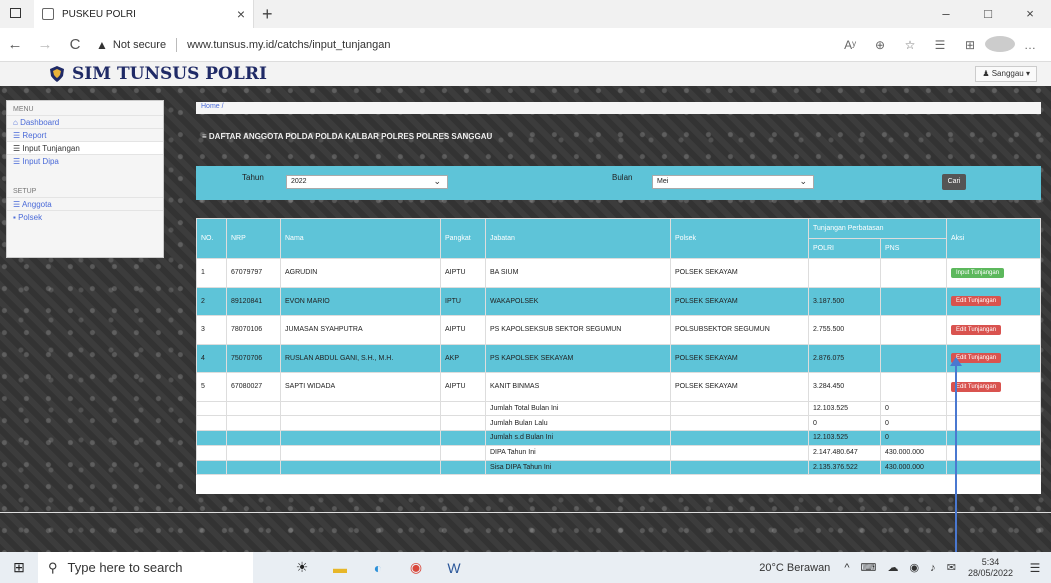 Image resolution: width=1051 pixels, height=583 pixels. Describe the element at coordinates (954, 182) in the screenshot. I see `cari-button: Cari` at that location.